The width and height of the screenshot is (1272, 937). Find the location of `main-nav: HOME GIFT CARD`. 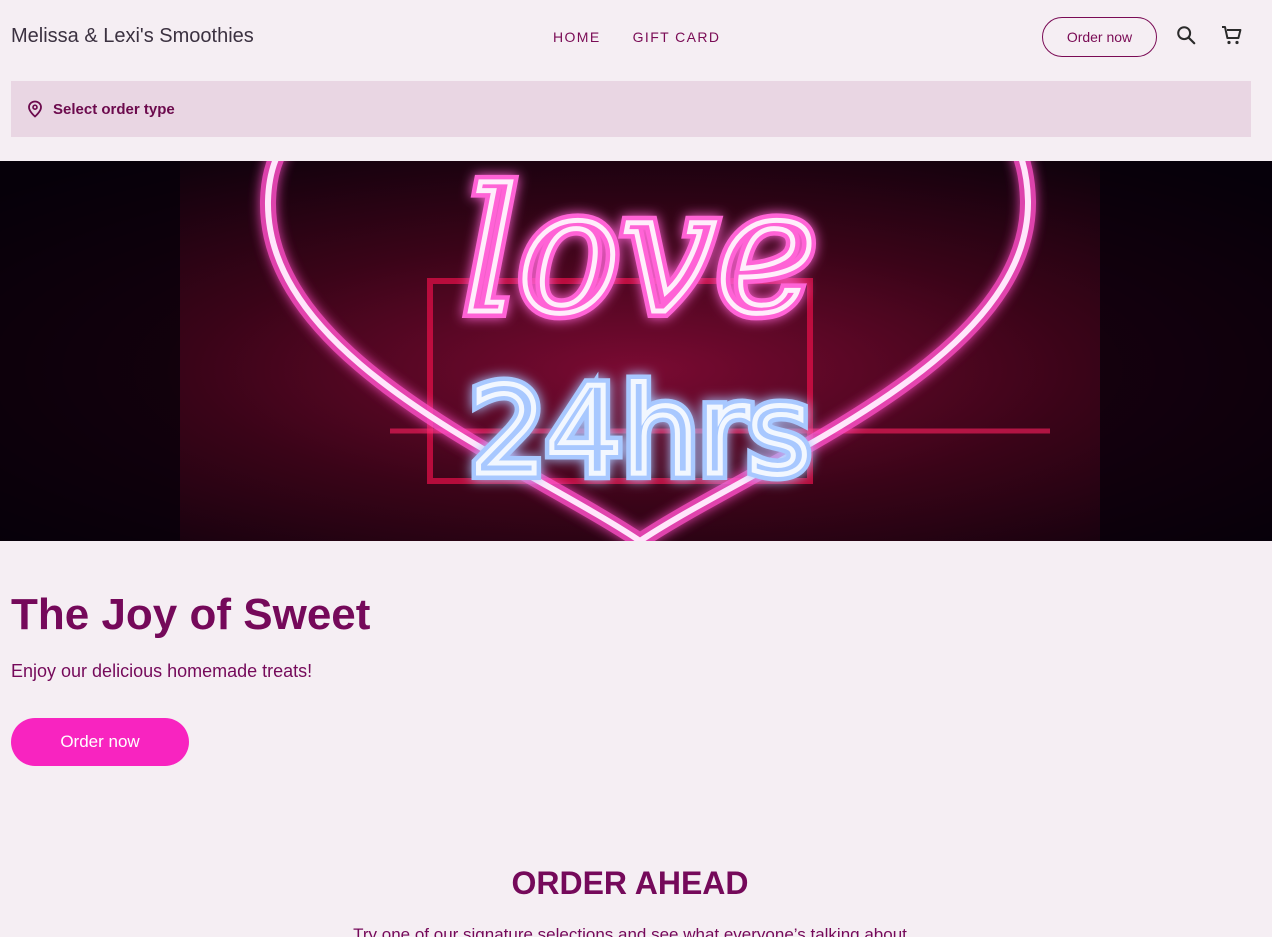

main-nav: HOME GIFT CARD is located at coordinates (636, 37).